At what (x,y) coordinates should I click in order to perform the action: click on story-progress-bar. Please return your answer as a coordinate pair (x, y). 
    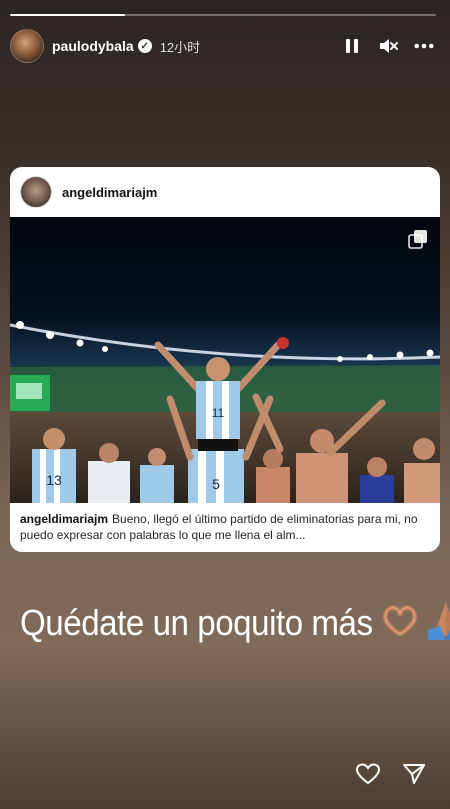
    Looking at the image, I should click on (223, 15).